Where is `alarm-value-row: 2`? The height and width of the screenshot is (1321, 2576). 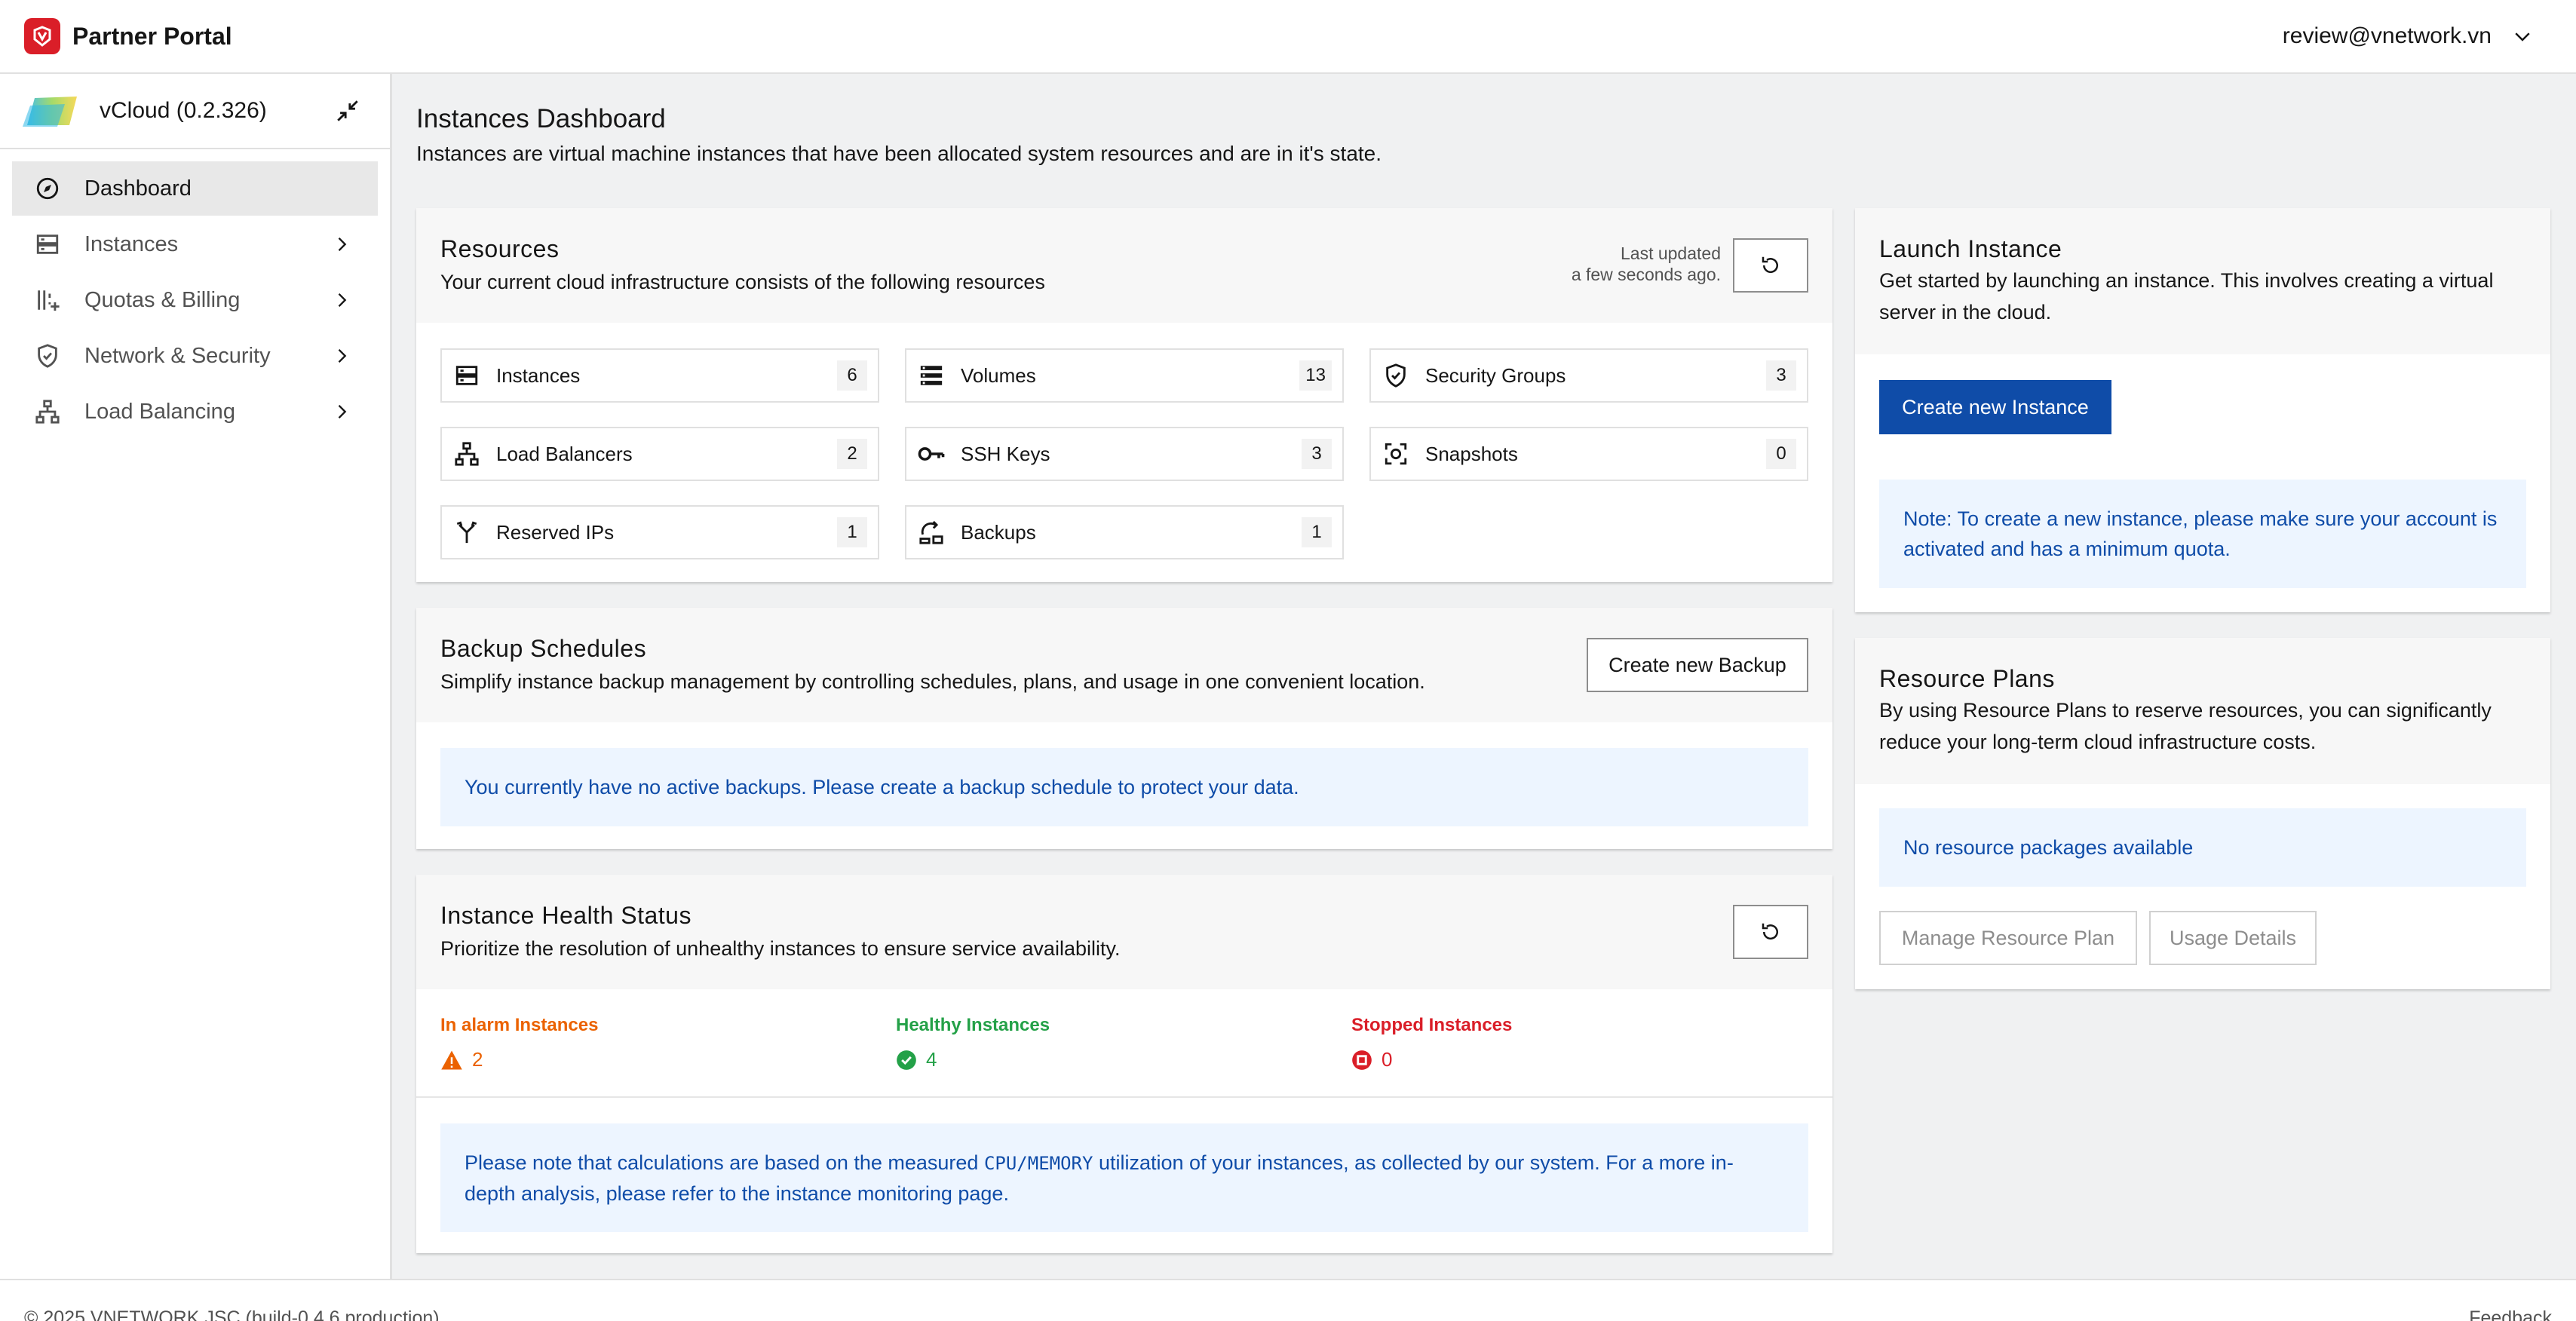
alarm-value-row: 2 is located at coordinates (519, 1059).